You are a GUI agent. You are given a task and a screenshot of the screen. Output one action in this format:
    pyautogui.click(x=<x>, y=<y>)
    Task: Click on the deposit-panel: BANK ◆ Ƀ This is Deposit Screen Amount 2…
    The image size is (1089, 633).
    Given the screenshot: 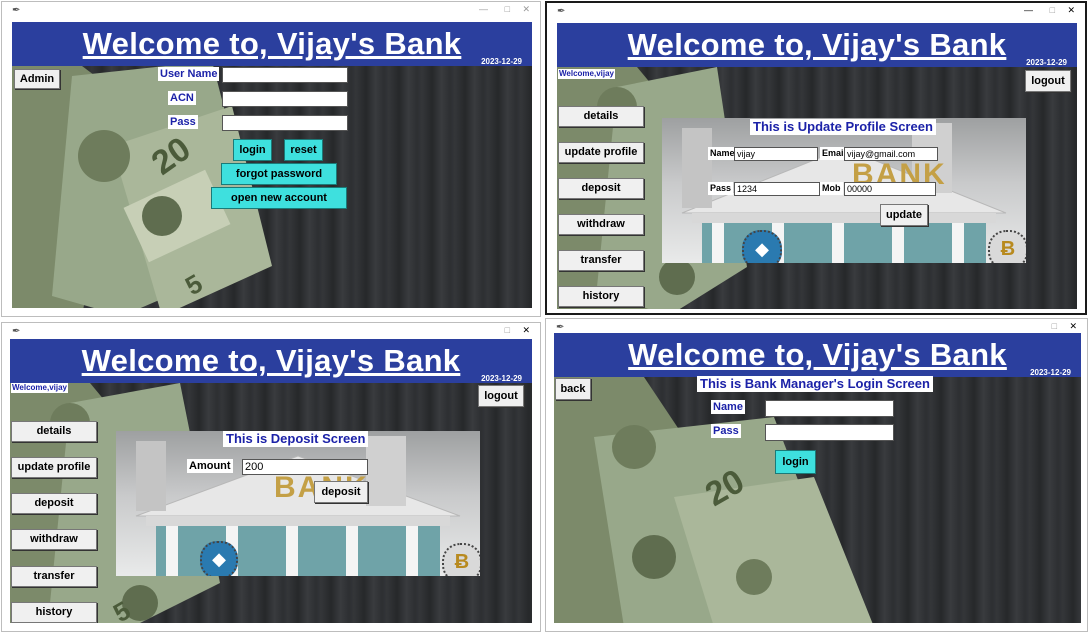 What is the action you would take?
    pyautogui.click(x=298, y=503)
    